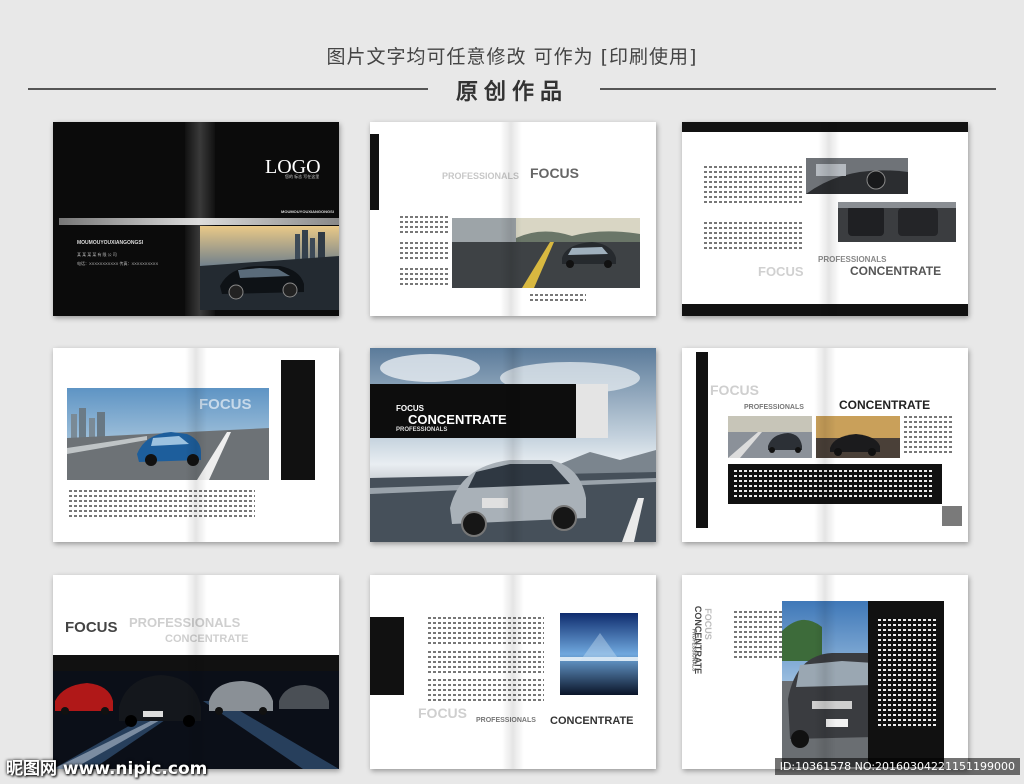 This screenshot has width=1024, height=784. Describe the element at coordinates (952, 516) in the screenshot. I see `grey-square` at that location.